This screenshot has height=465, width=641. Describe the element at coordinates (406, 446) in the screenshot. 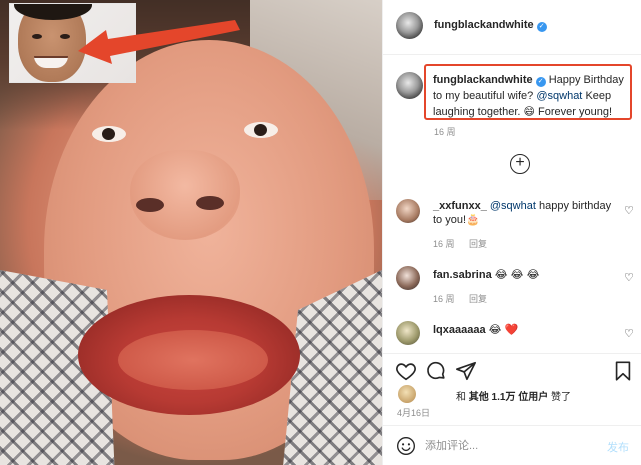

I see `emoji-smile-icon` at that location.